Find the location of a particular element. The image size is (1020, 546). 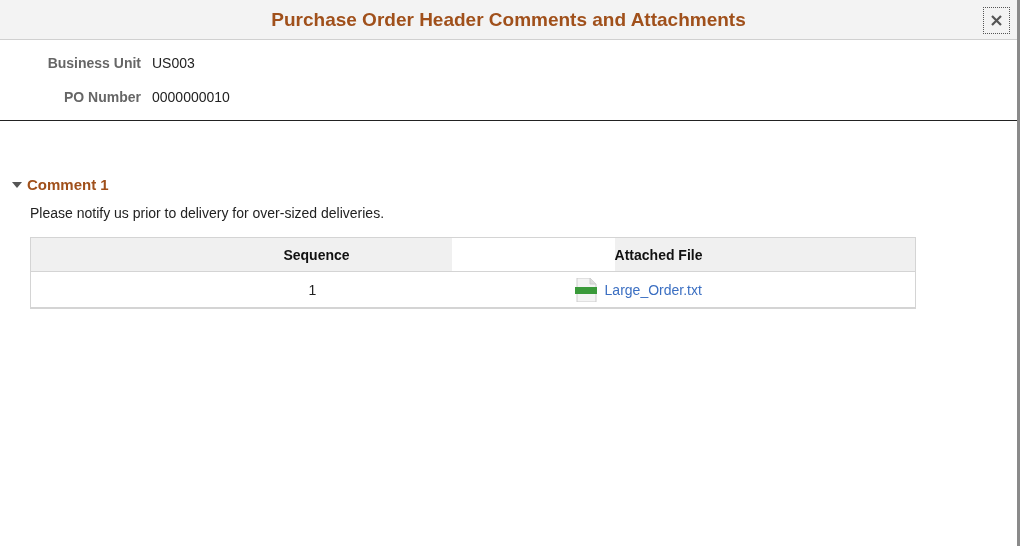

field-label: PO Number is located at coordinates (102, 97).